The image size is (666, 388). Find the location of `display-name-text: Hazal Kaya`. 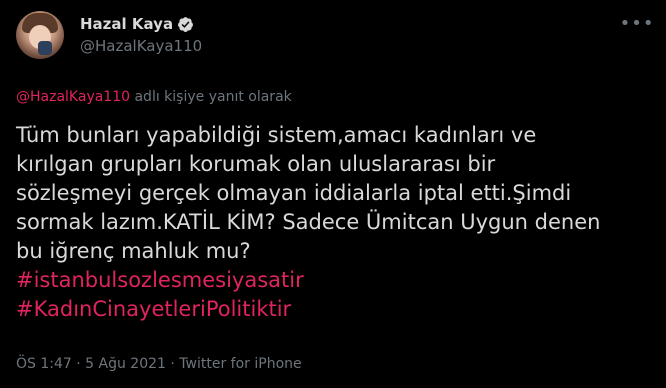

display-name-text: Hazal Kaya is located at coordinates (126, 24).